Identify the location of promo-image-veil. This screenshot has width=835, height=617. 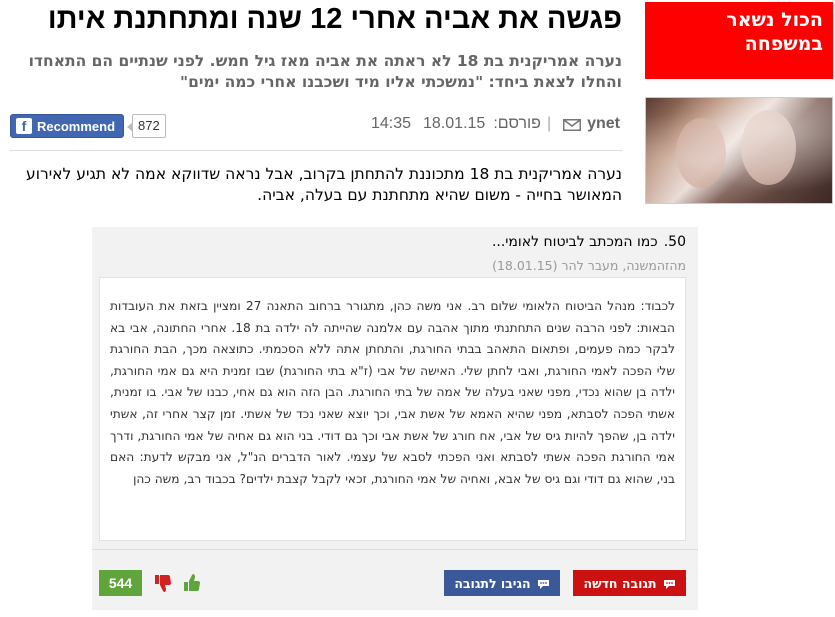
(739, 150).